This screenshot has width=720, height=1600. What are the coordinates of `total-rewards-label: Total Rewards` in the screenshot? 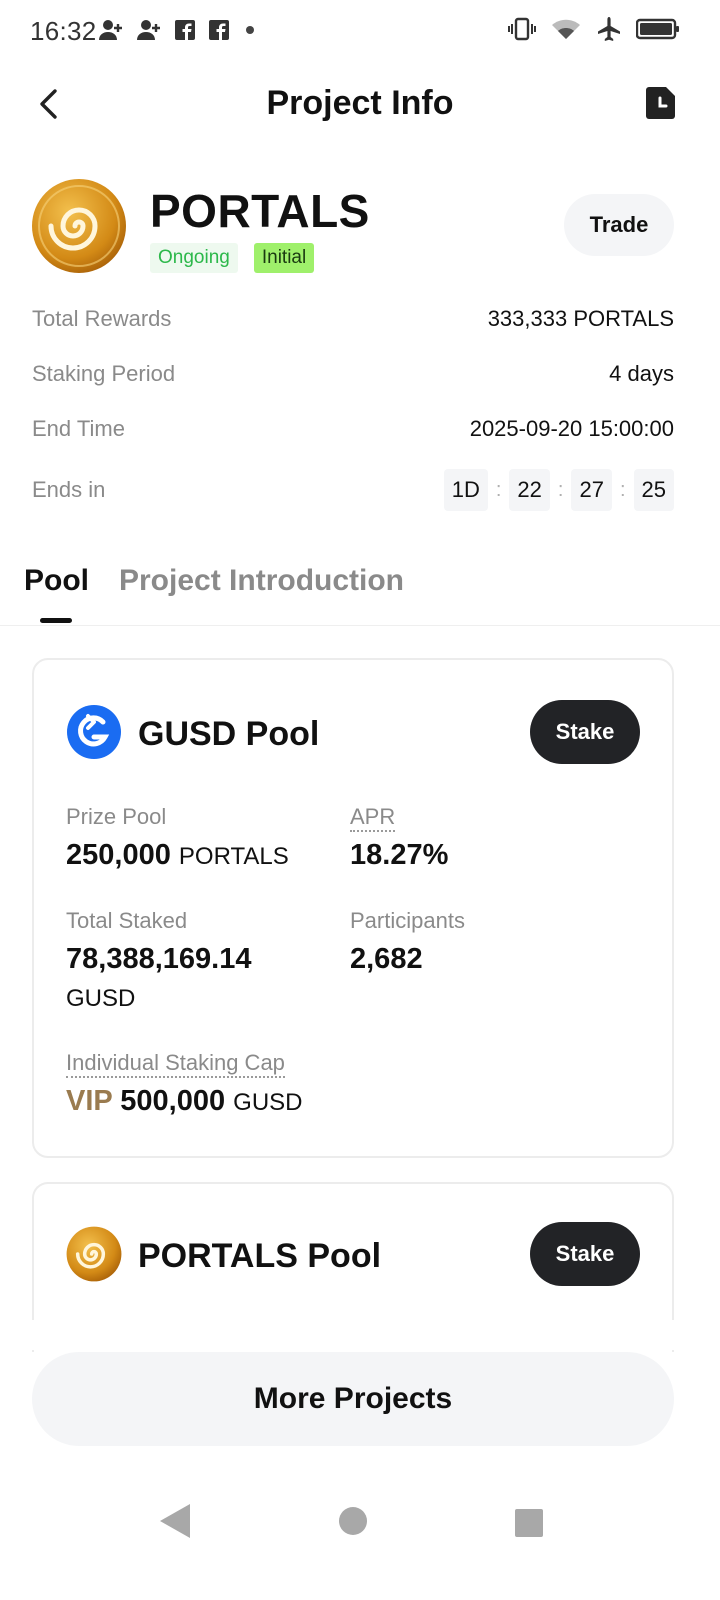 It's located at (102, 318).